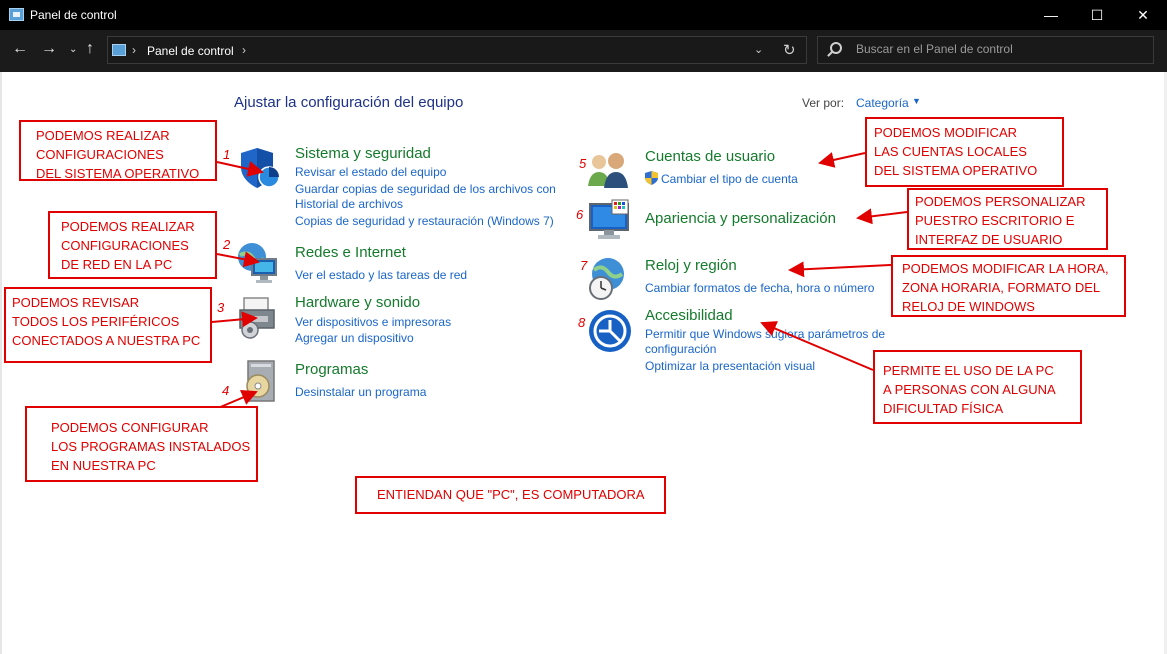 Image resolution: width=1167 pixels, height=654 pixels. I want to click on accessibility-icon, so click(610, 331).